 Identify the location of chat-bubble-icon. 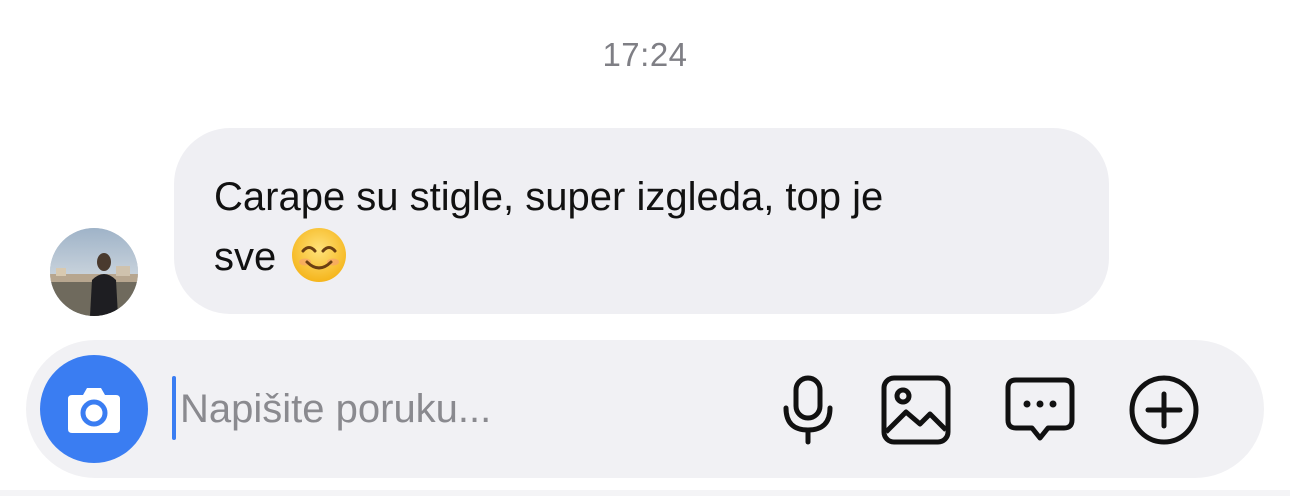
(1040, 409).